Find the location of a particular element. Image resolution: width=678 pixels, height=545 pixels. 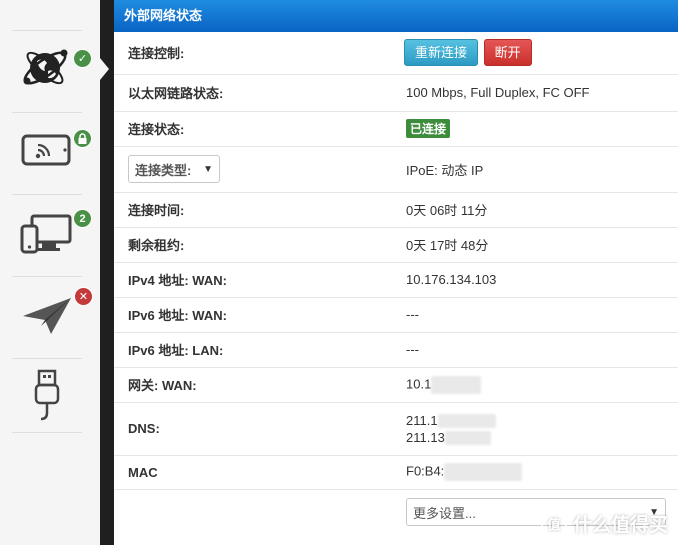

chevron-down-icon: ▼ is located at coordinates (208, 169).